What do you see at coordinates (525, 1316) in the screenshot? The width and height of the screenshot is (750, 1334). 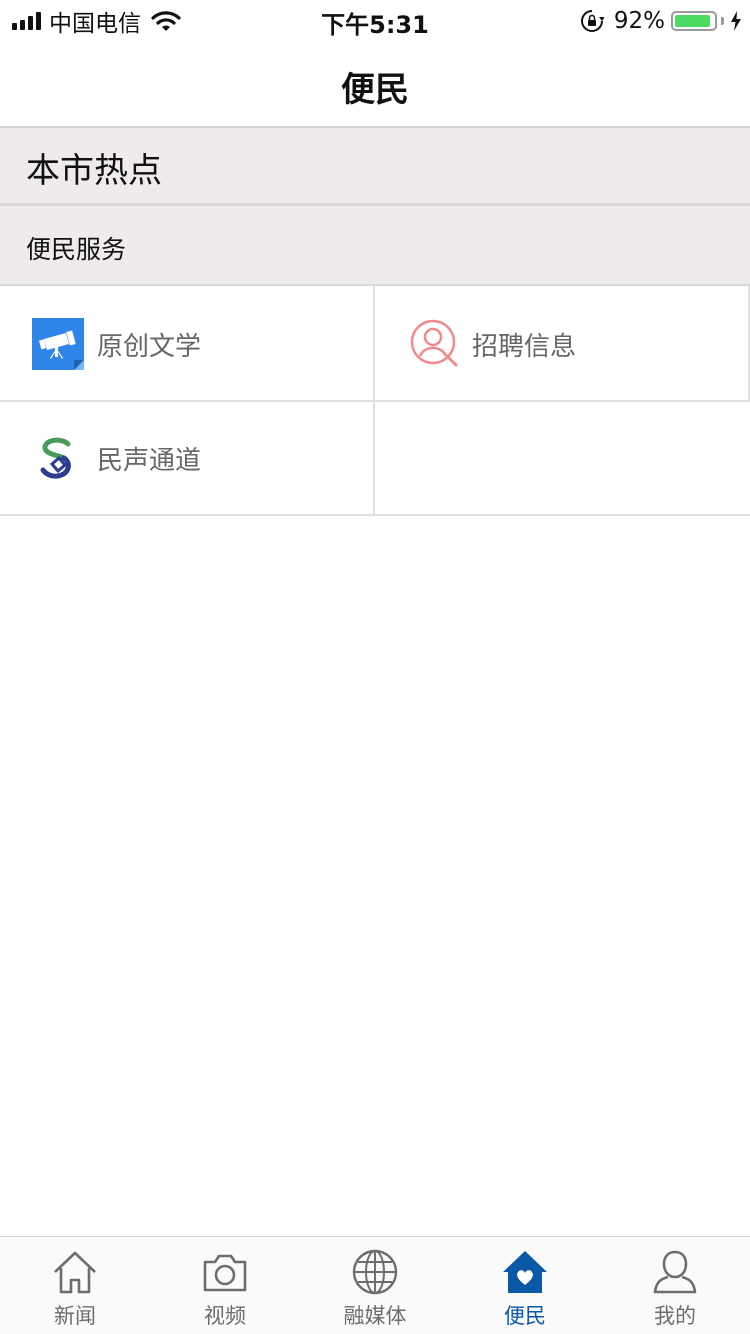 I see `tab-label: 便民` at bounding box center [525, 1316].